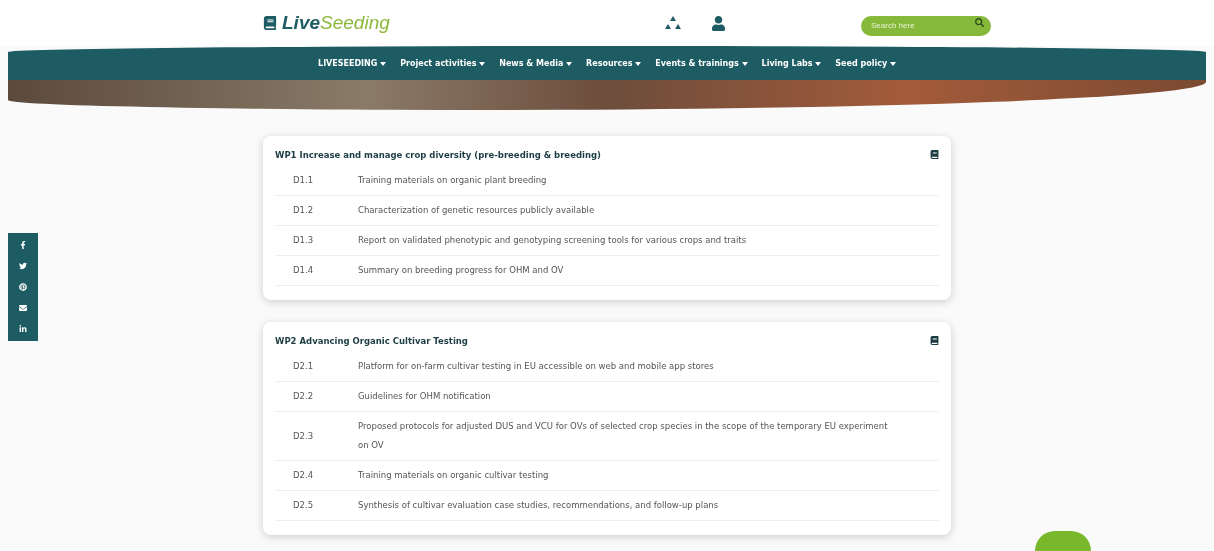 This screenshot has height=551, width=1214. What do you see at coordinates (536, 366) in the screenshot?
I see `deliverable-title: Platform for on-farm cultivar testing in EU accessible on web and mobile app stores` at bounding box center [536, 366].